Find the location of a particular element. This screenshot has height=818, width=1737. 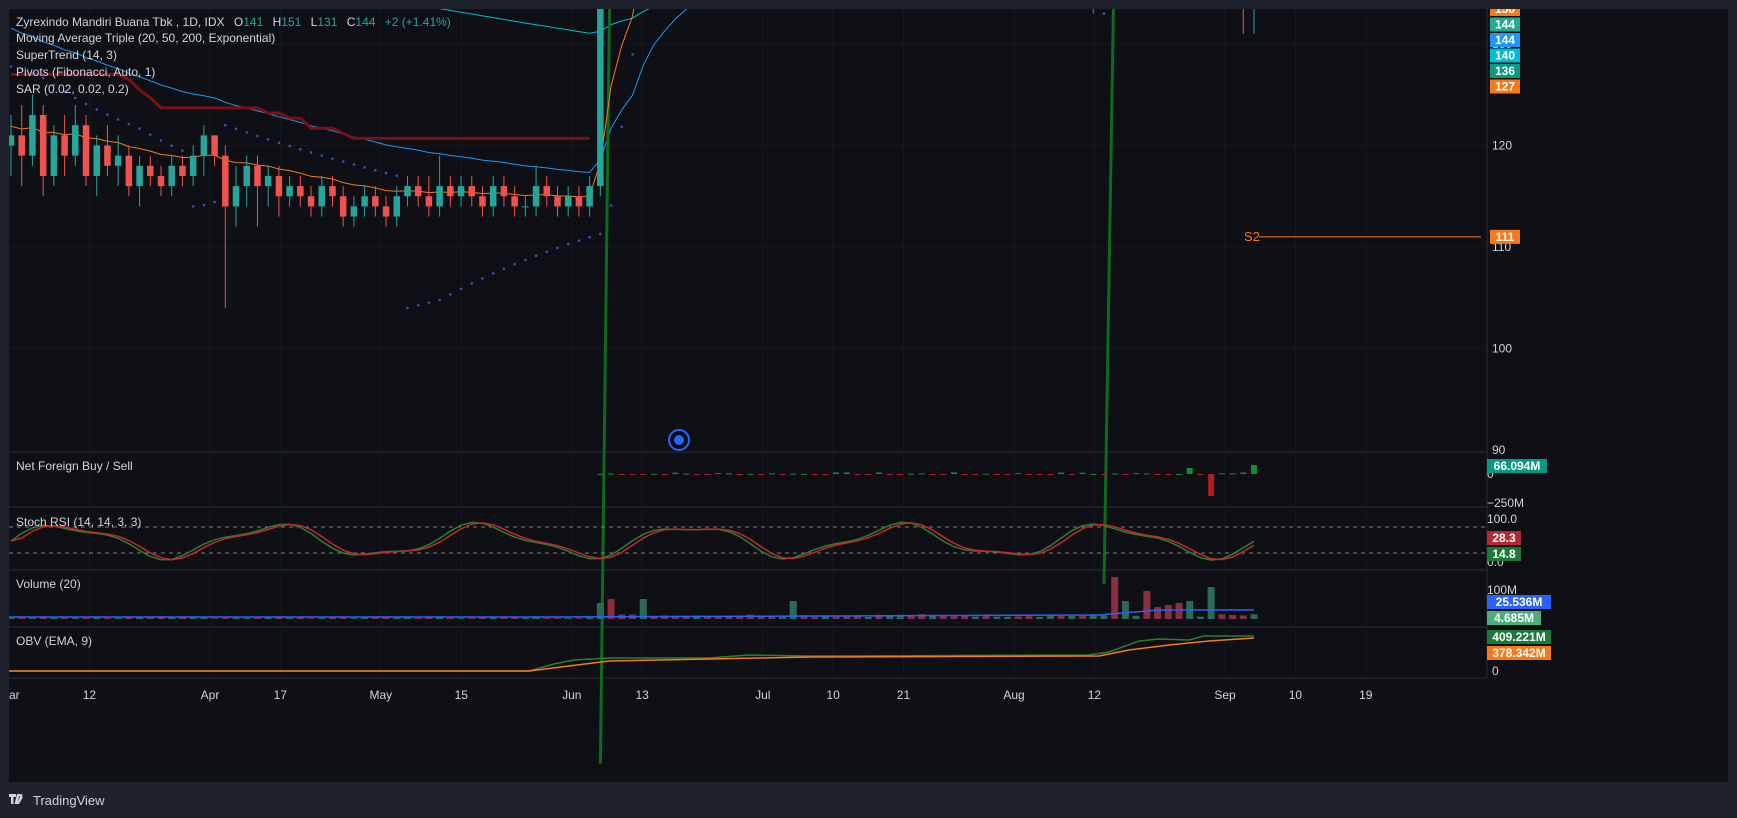

pivot-label-s2: S2 is located at coordinates (1252, 236).